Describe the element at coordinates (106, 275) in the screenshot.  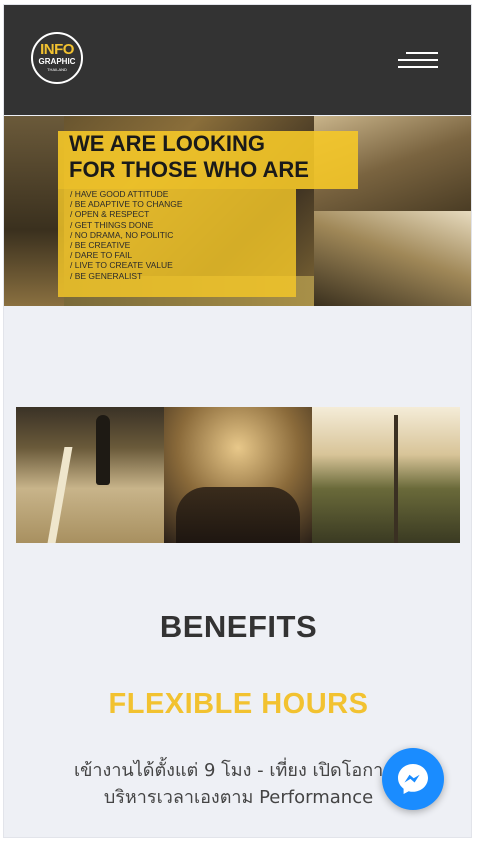
I see `quality-item: / BE GENERALIST` at that location.